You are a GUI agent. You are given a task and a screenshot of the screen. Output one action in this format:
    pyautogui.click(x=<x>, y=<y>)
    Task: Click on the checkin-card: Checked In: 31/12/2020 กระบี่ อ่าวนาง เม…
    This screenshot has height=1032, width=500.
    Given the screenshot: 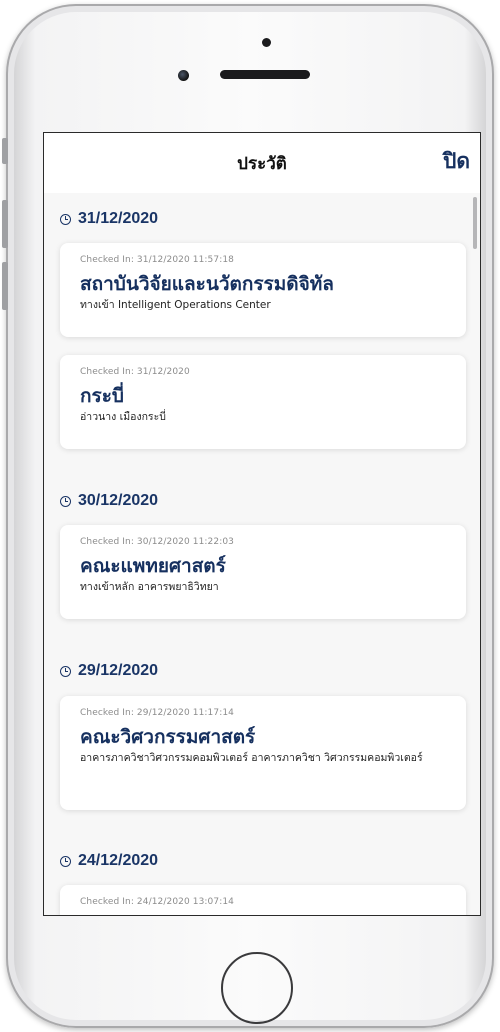 What is the action you would take?
    pyautogui.click(x=263, y=402)
    